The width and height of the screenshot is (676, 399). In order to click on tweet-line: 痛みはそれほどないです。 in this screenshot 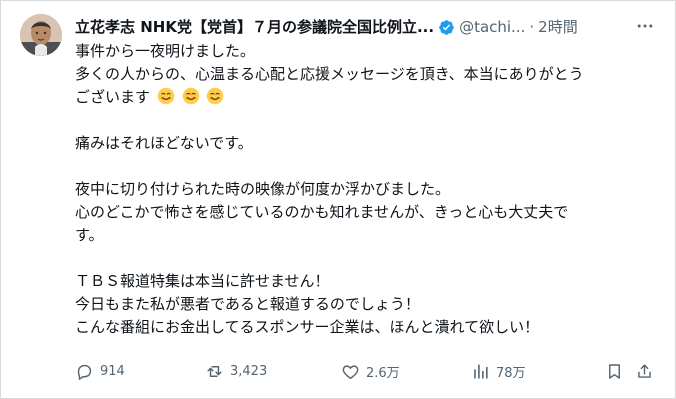, I will do `click(164, 143)`.